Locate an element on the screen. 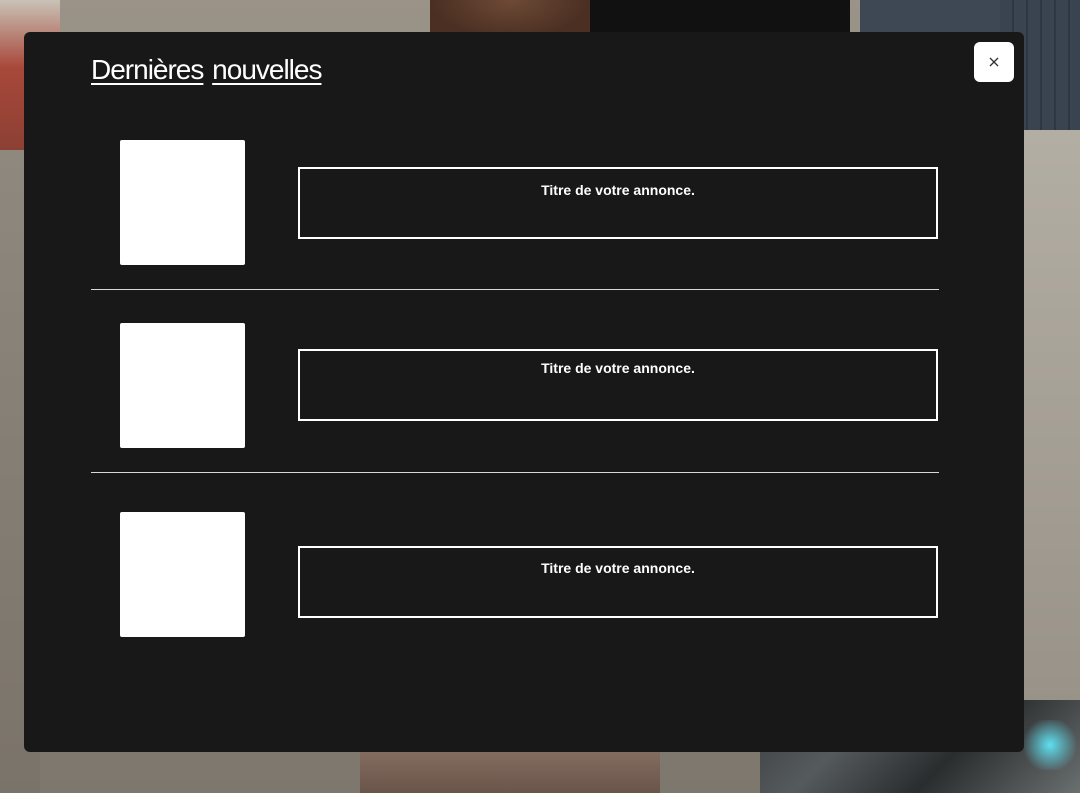 The height and width of the screenshot is (793, 1080). background-wall-right-lower is located at coordinates (1050, 461).